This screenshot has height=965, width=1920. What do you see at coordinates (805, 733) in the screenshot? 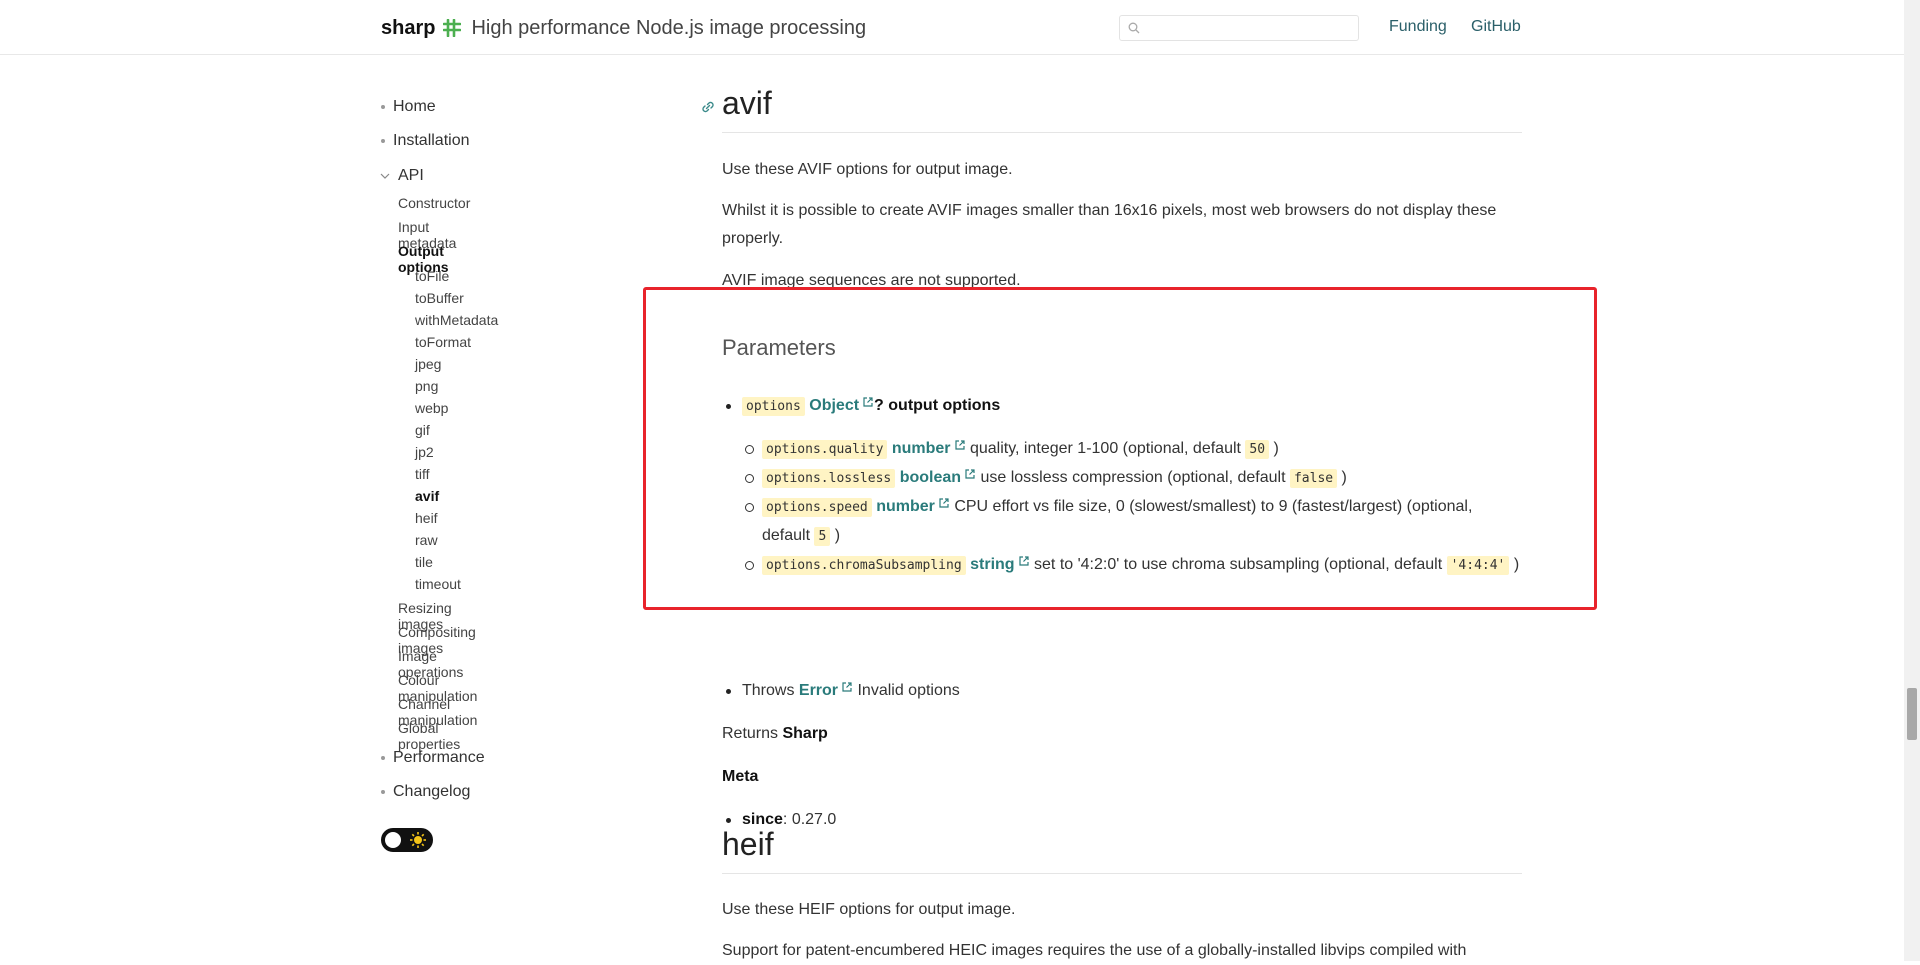
I see `returns-value: Sharp` at bounding box center [805, 733].